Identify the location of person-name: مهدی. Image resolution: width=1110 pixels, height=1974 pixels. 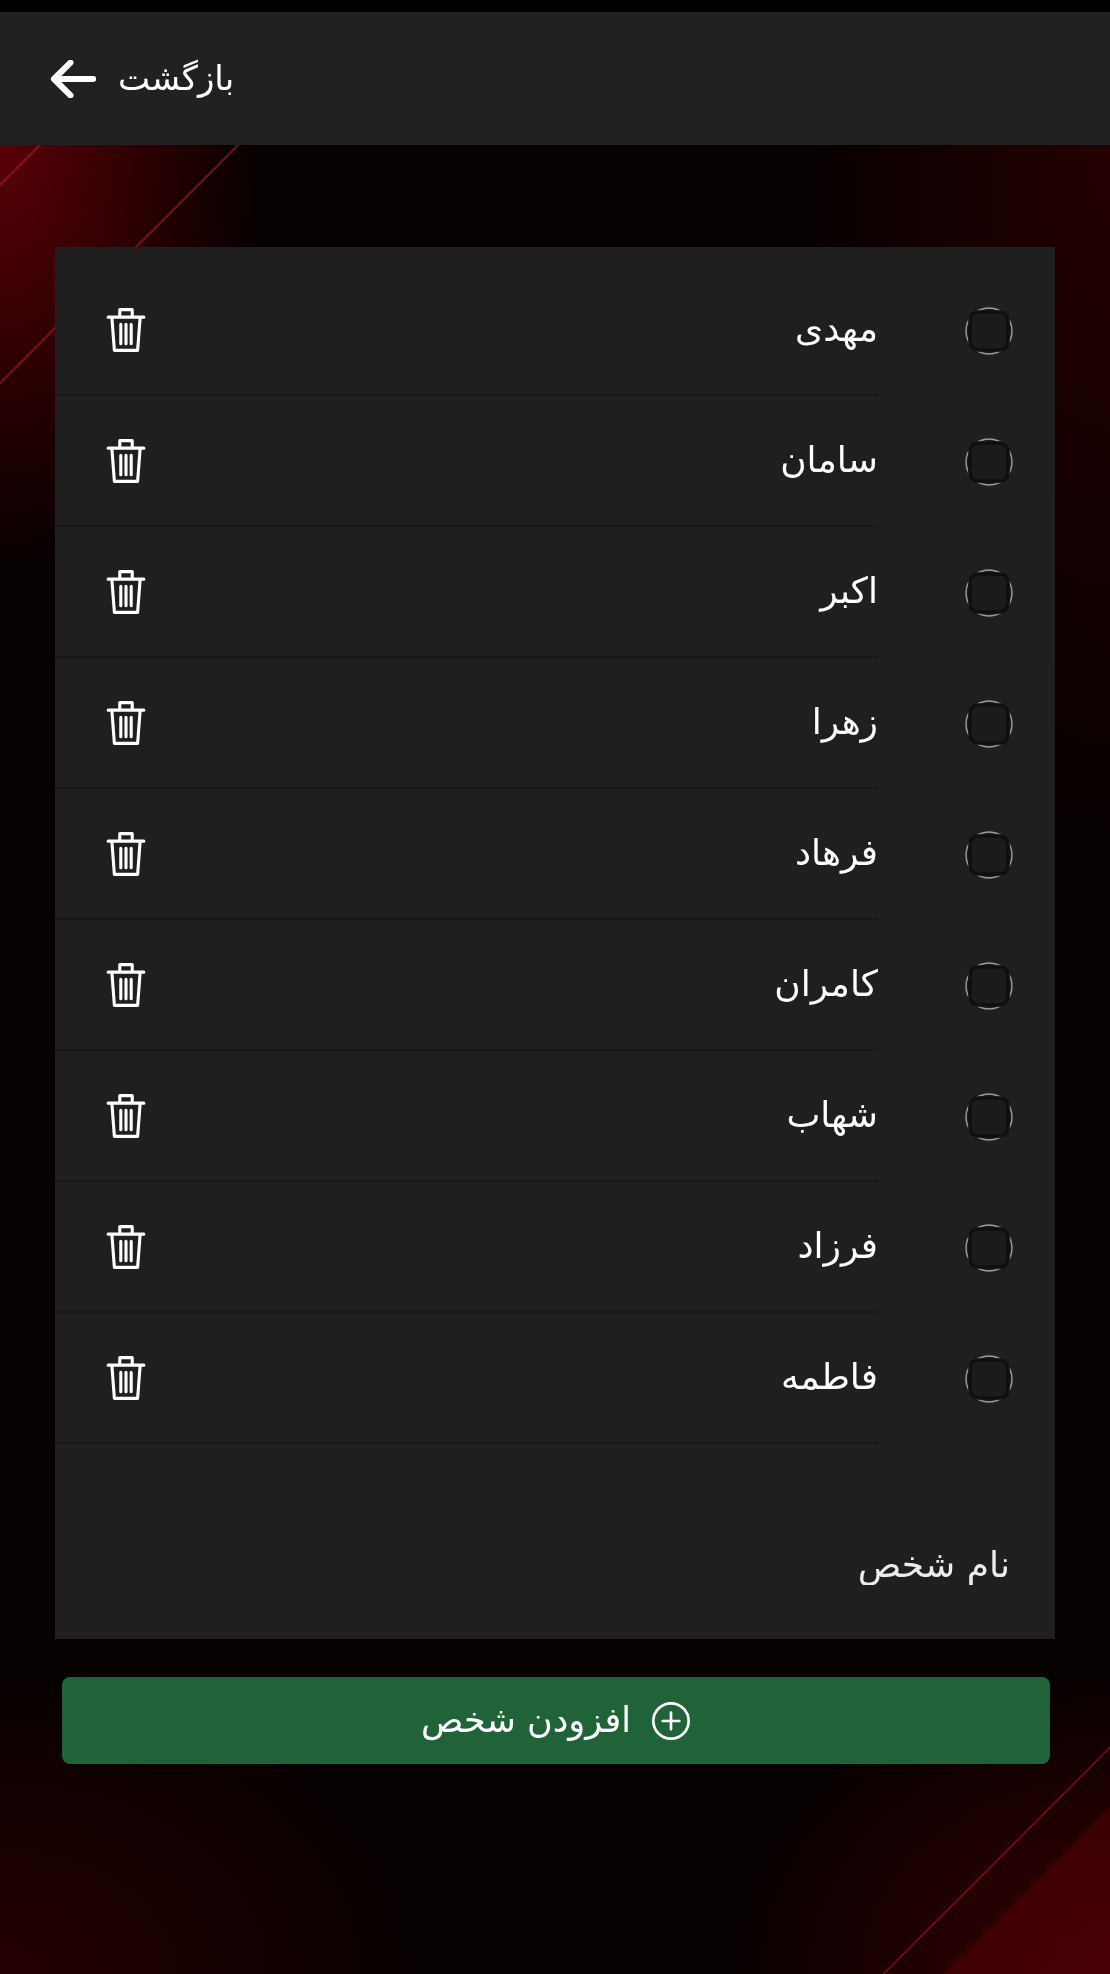
(836, 329).